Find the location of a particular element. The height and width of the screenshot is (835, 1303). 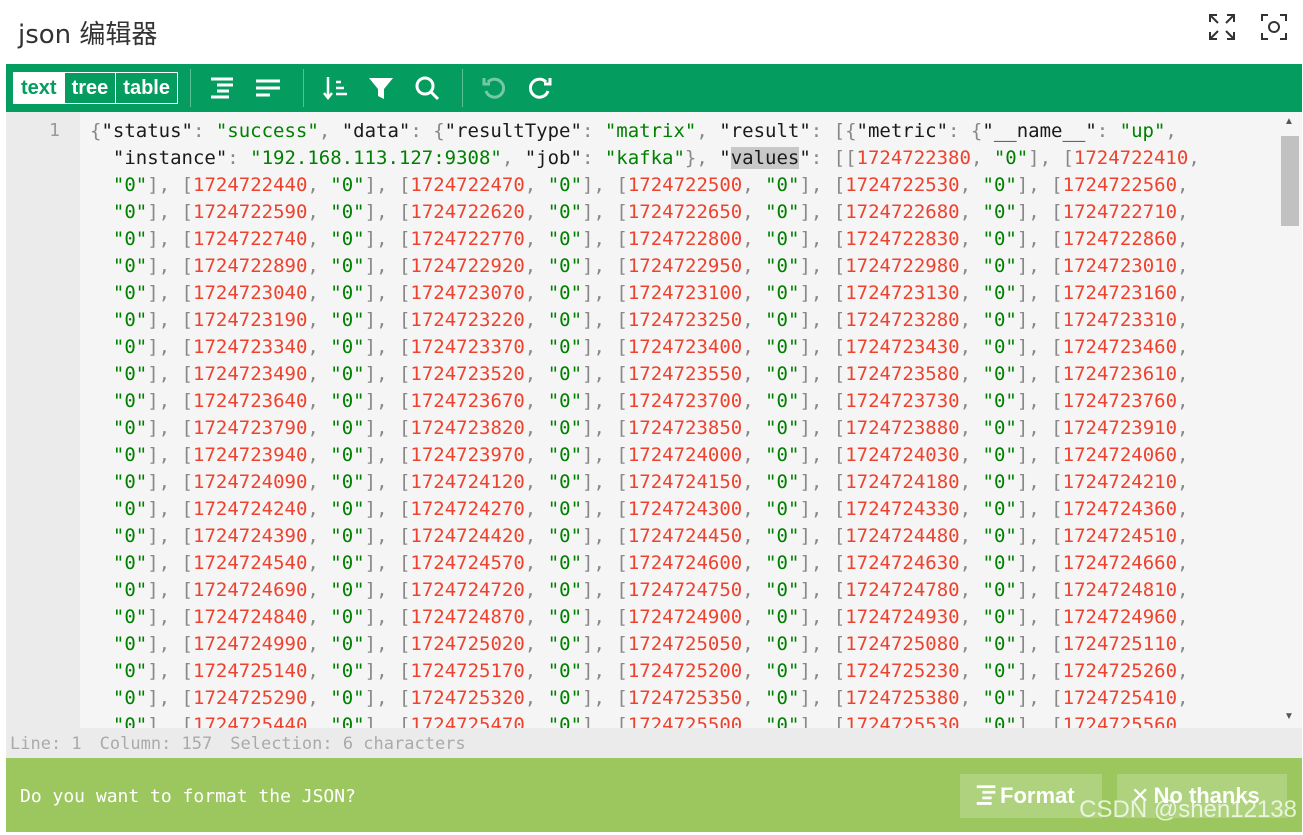

filter-icon is located at coordinates (380, 88).